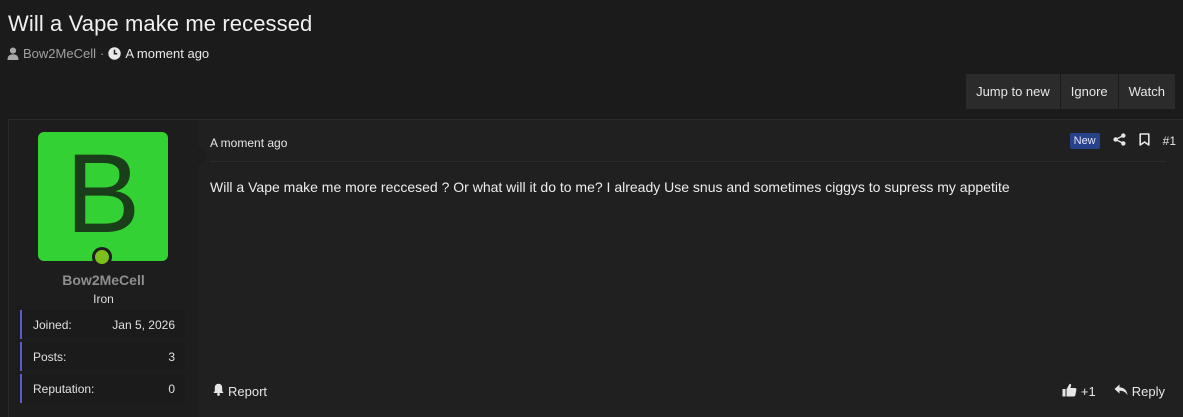  Describe the element at coordinates (1146, 91) in the screenshot. I see `watch-button: Watch` at that location.